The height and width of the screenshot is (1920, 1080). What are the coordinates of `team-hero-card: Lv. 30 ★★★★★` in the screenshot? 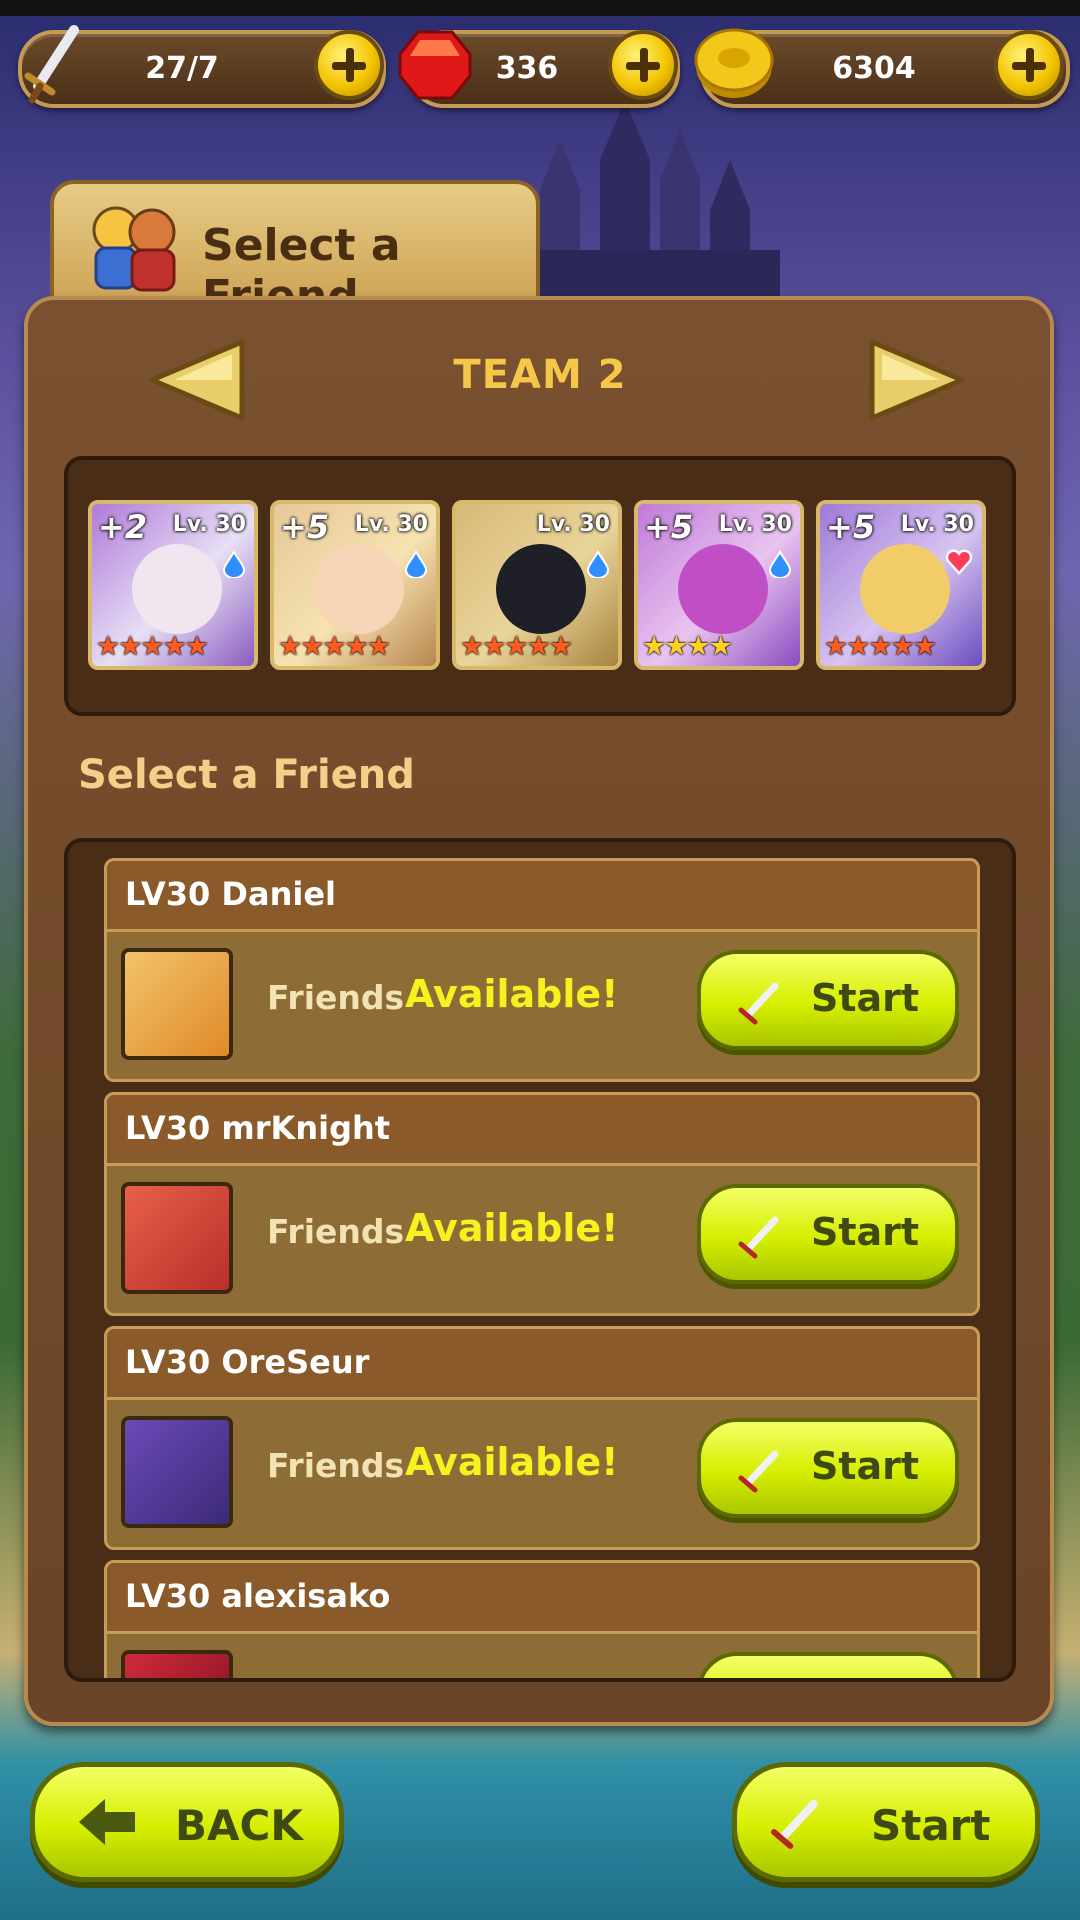 It's located at (537, 585).